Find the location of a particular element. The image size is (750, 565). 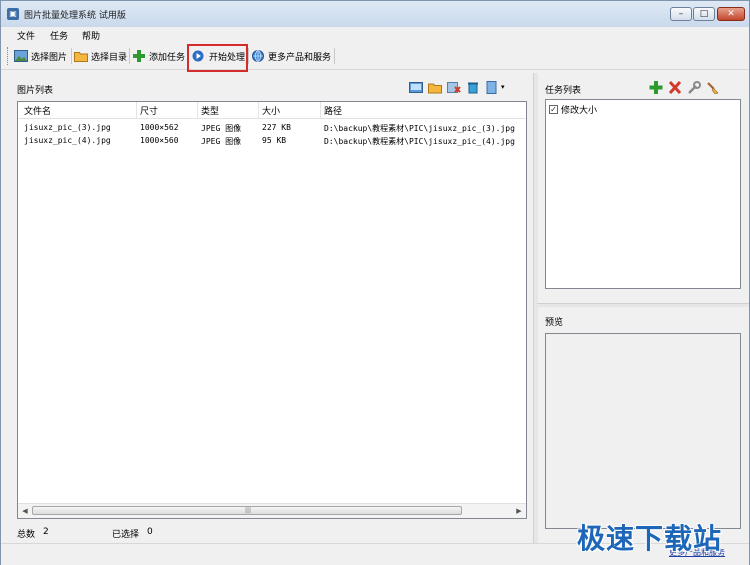

menu-bar: 文件 任务 帮助 is located at coordinates (375, 35).